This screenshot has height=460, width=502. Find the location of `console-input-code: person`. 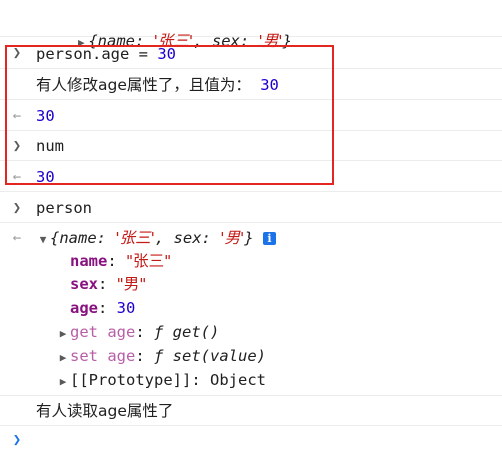

console-input-code: person is located at coordinates (64, 208).